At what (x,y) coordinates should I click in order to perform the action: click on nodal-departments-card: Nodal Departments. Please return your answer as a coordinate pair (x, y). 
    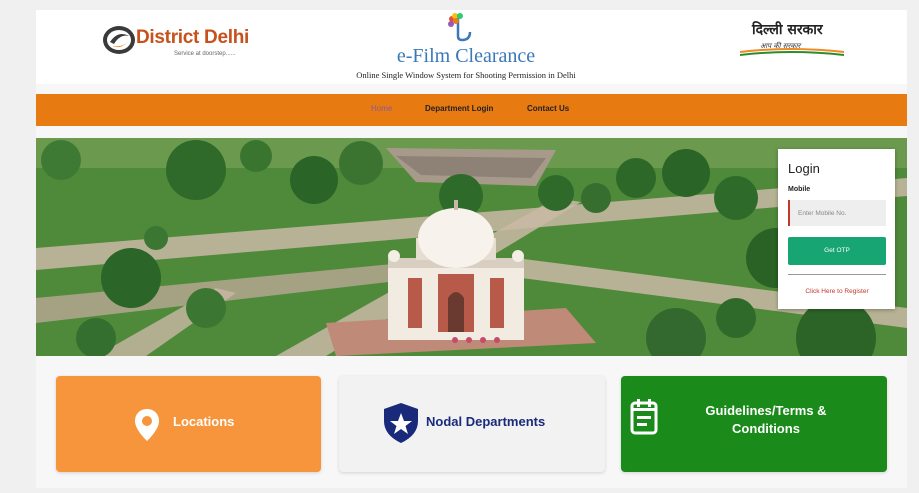
    Looking at the image, I should click on (472, 424).